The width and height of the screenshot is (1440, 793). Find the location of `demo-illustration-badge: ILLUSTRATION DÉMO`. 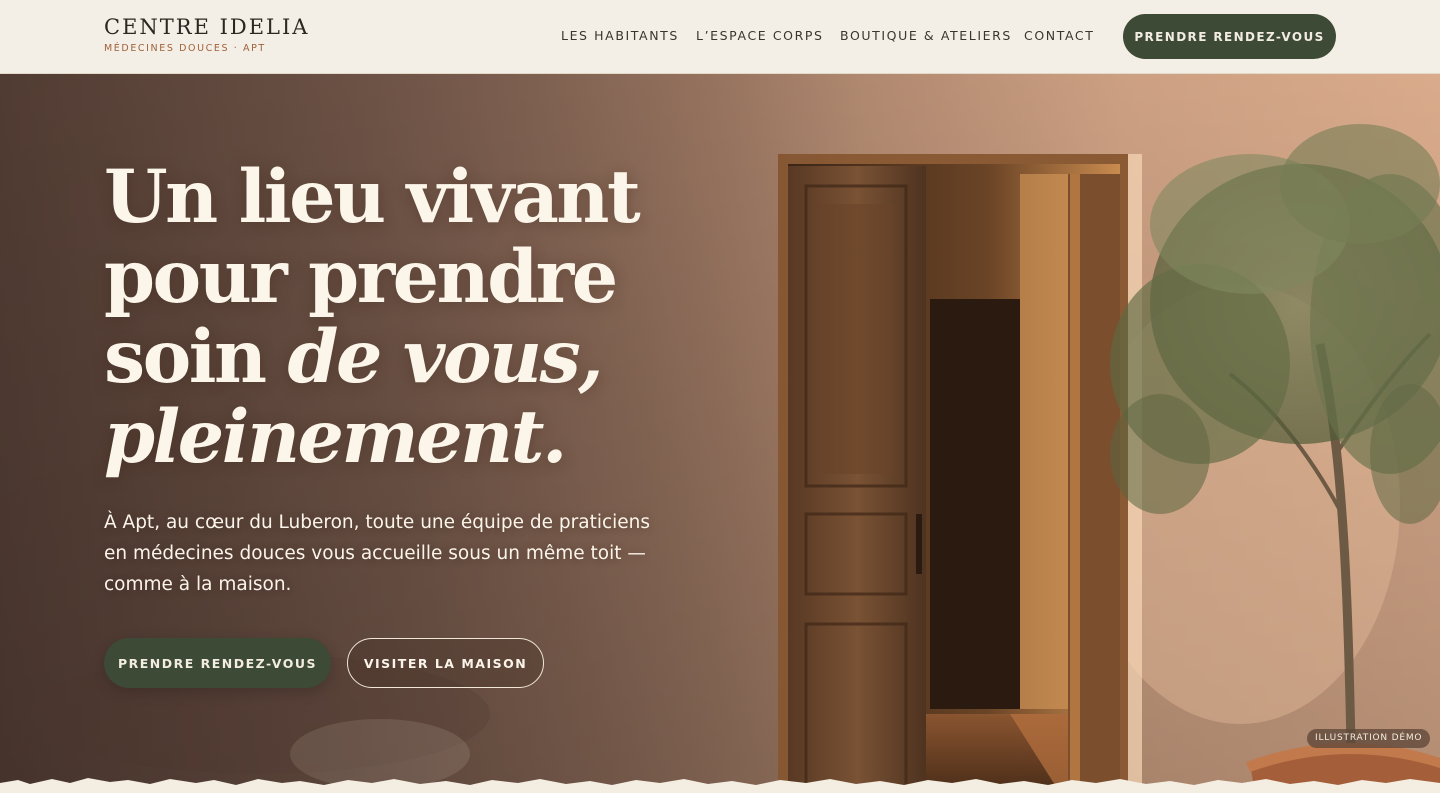

demo-illustration-badge: ILLUSTRATION DÉMO is located at coordinates (1369, 738).